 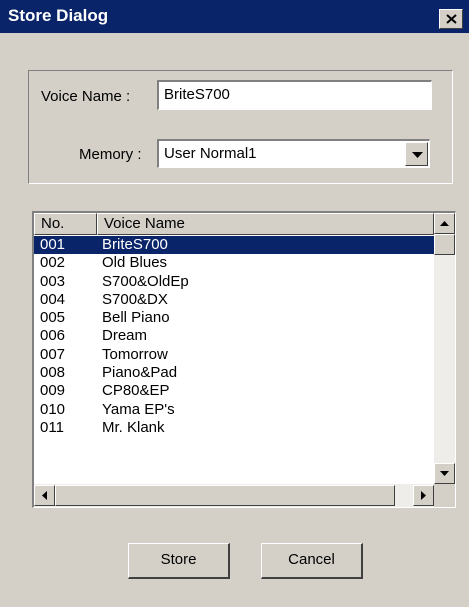 I want to click on voice-number: 011, so click(x=52, y=427).